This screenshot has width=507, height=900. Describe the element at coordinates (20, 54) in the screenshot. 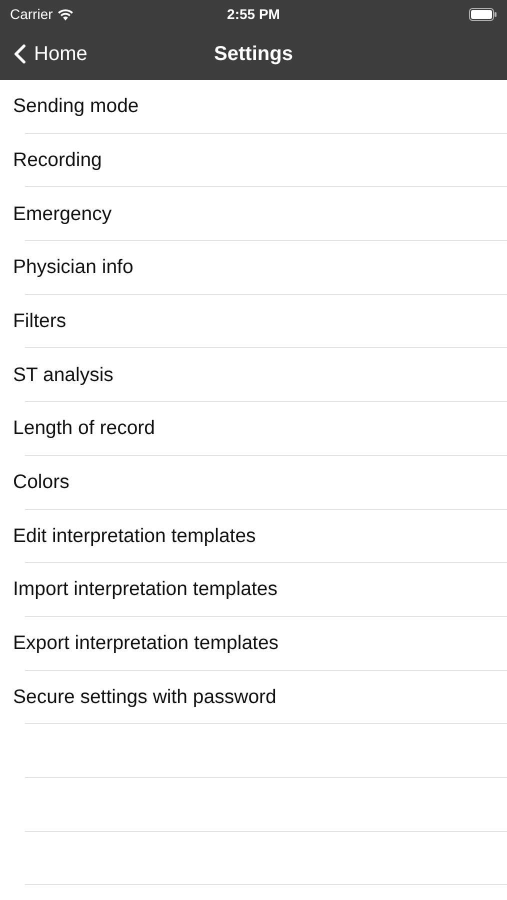

I see `chevron-left-icon` at that location.